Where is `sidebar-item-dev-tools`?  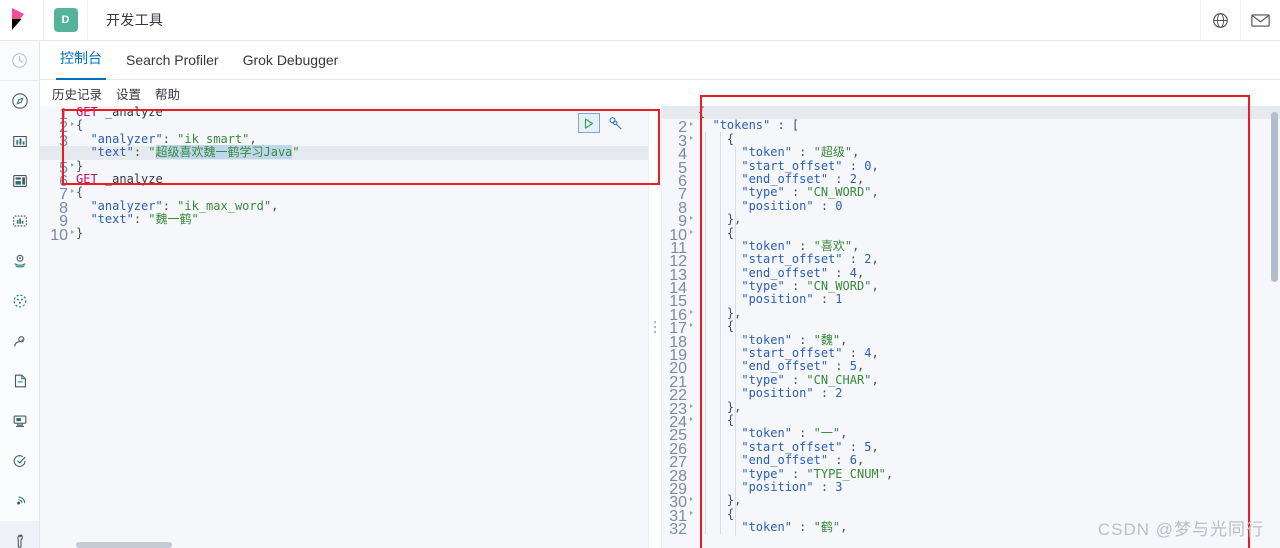
sidebar-item-dev-tools is located at coordinates (19, 534).